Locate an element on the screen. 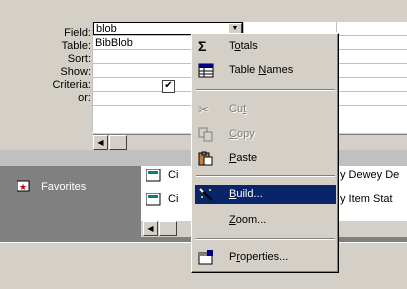  favorites-label: Favorites is located at coordinates (64, 187).